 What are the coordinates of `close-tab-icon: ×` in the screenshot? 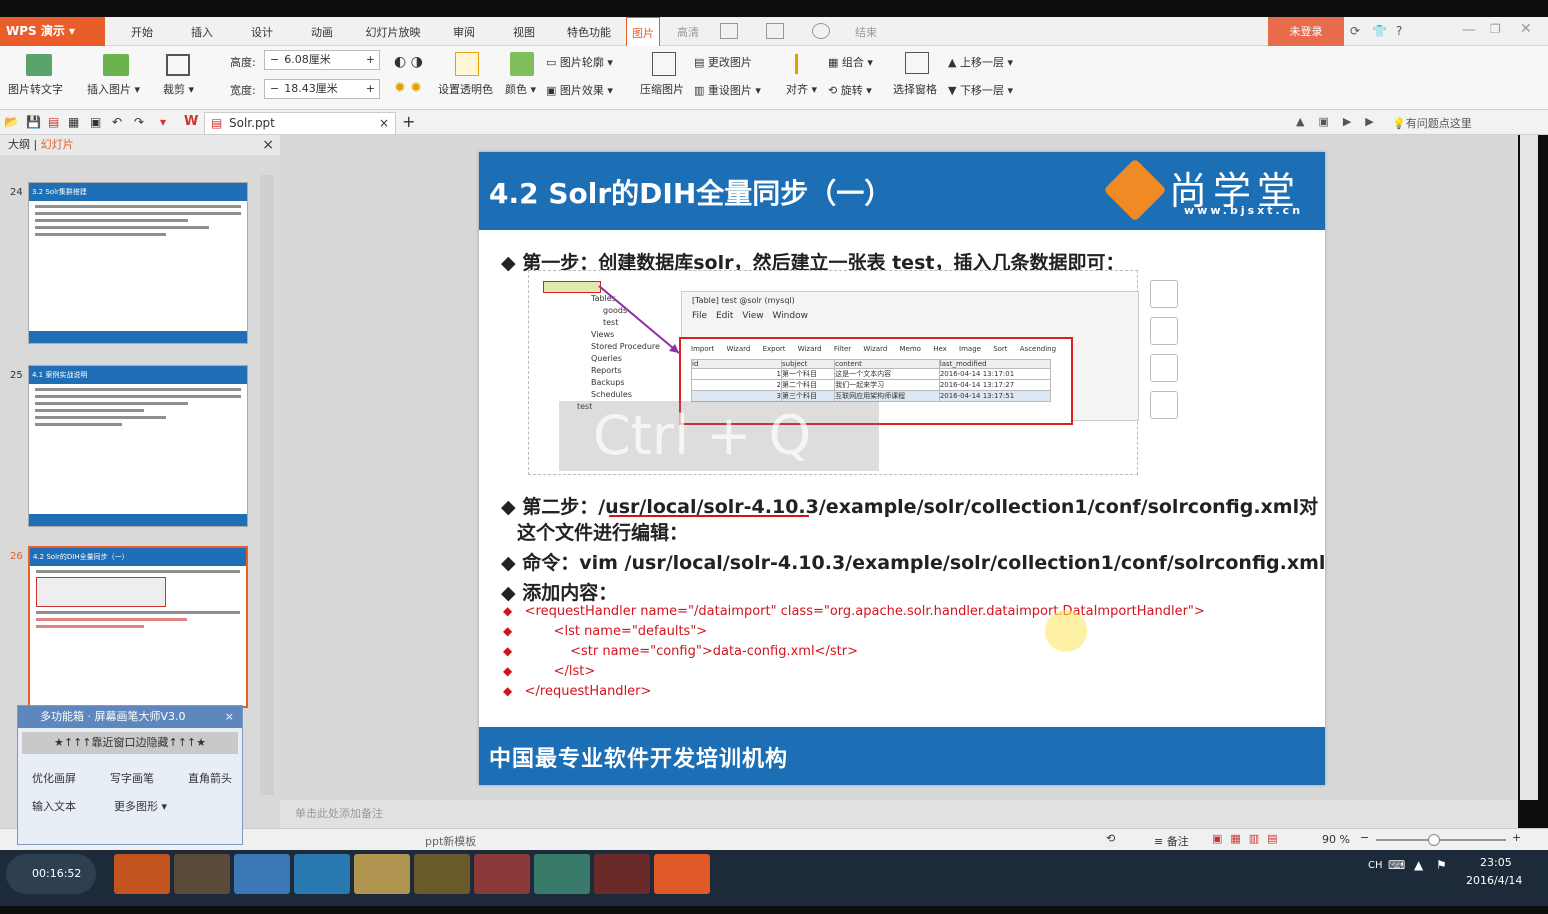 It's located at (384, 123).